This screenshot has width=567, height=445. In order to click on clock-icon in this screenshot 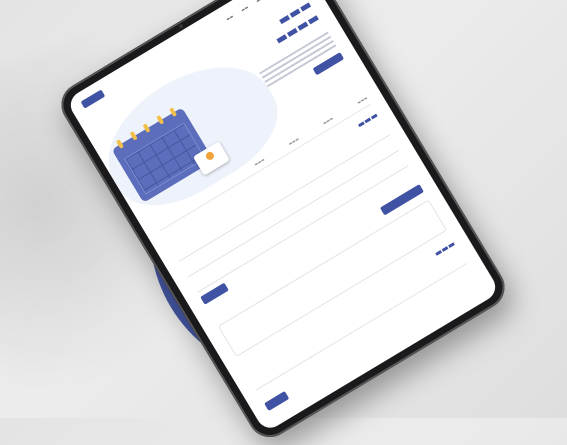, I will do `click(210, 156)`.